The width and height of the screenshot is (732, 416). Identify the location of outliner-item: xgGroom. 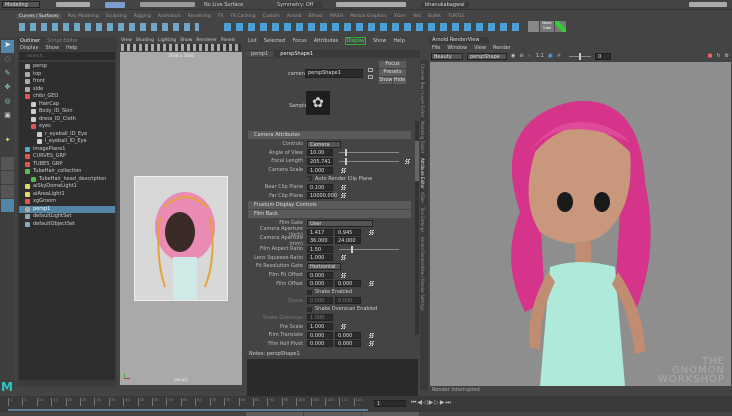
(67, 202).